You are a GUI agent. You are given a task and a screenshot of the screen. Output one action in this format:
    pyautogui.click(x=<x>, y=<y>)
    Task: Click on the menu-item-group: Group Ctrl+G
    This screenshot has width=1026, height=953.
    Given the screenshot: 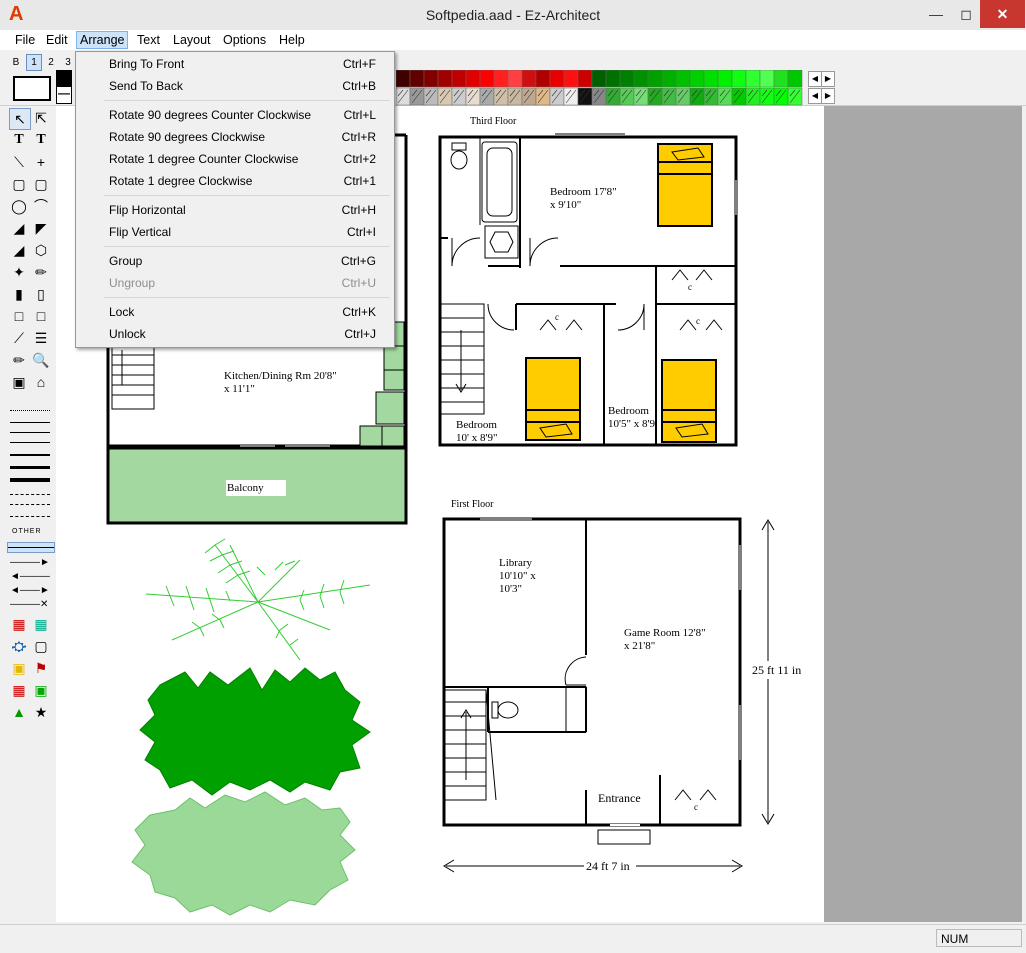 What is the action you would take?
    pyautogui.click(x=235, y=261)
    